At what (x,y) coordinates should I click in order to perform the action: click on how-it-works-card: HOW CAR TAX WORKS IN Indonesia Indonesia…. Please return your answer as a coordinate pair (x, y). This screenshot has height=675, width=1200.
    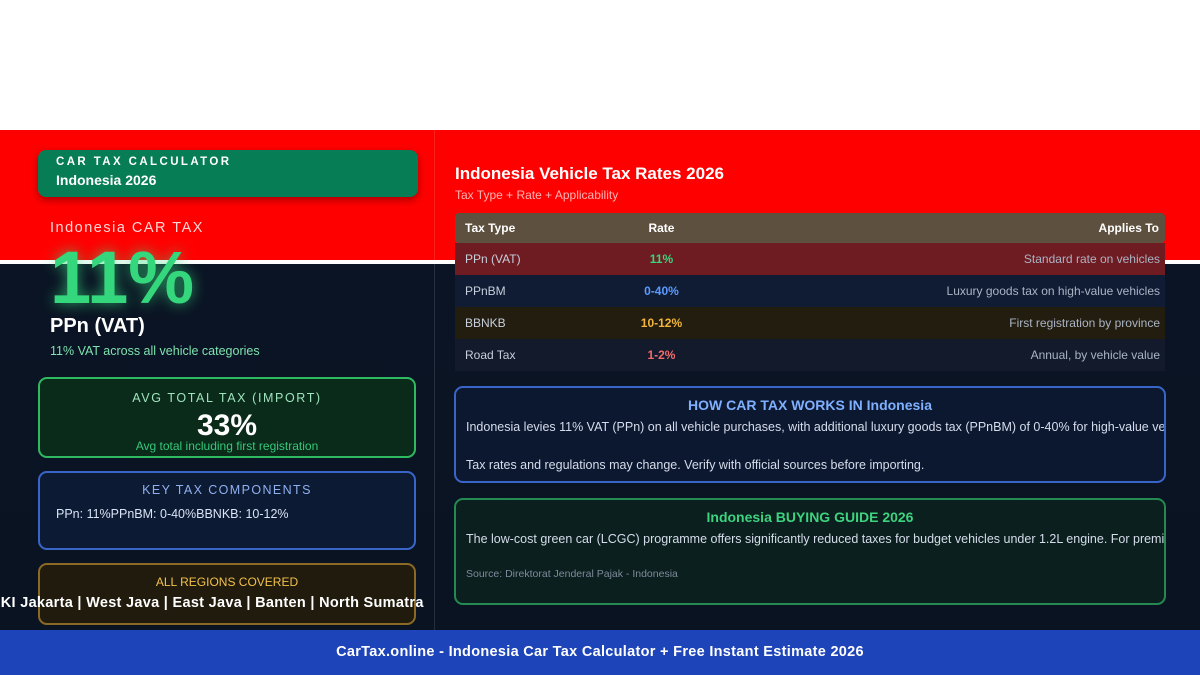
    Looking at the image, I should click on (810, 434).